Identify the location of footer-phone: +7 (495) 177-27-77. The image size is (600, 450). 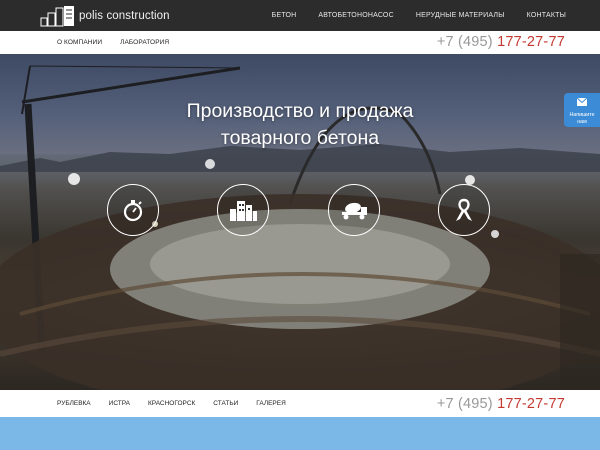
(501, 404).